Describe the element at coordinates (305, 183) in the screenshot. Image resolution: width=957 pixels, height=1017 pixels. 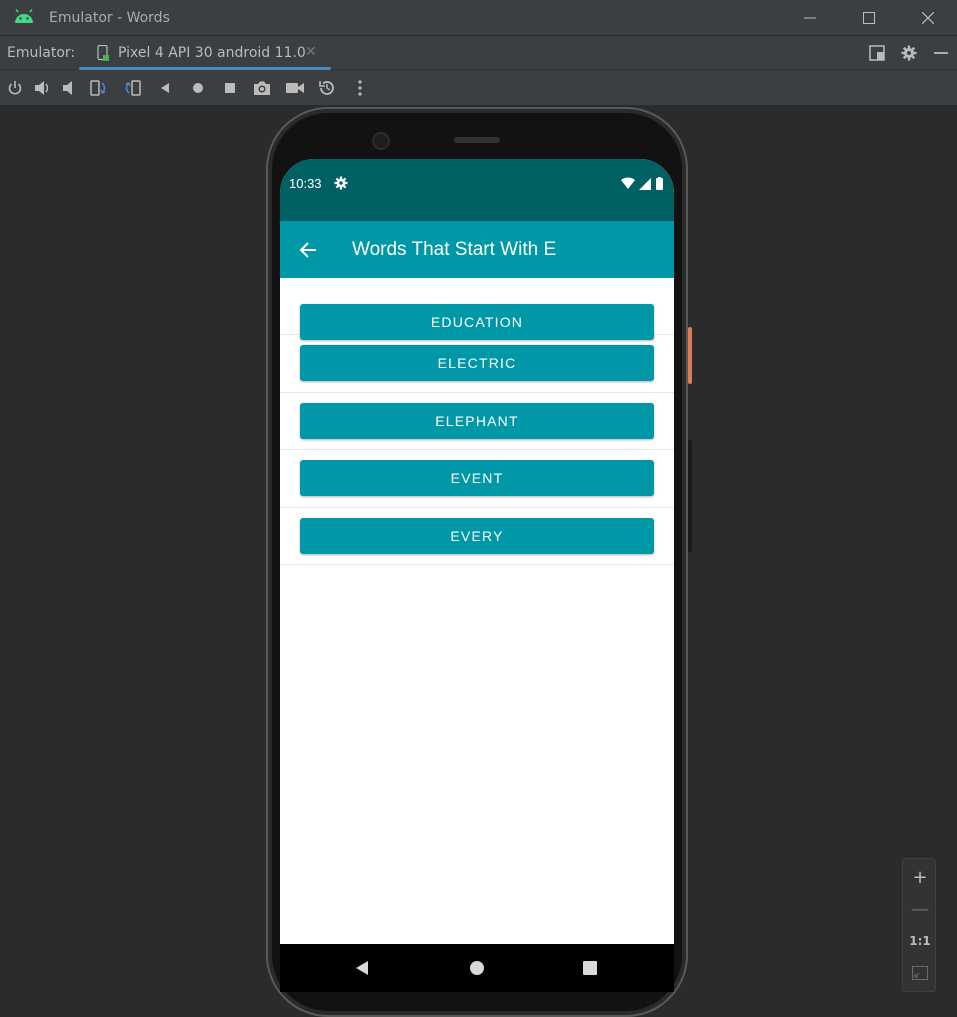
I see `status-time: 10:33` at that location.